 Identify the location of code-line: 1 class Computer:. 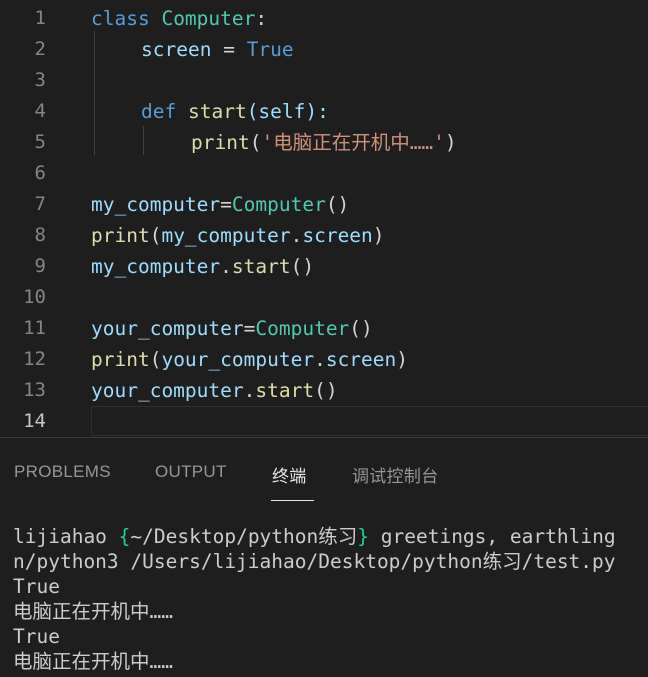
(324, 18).